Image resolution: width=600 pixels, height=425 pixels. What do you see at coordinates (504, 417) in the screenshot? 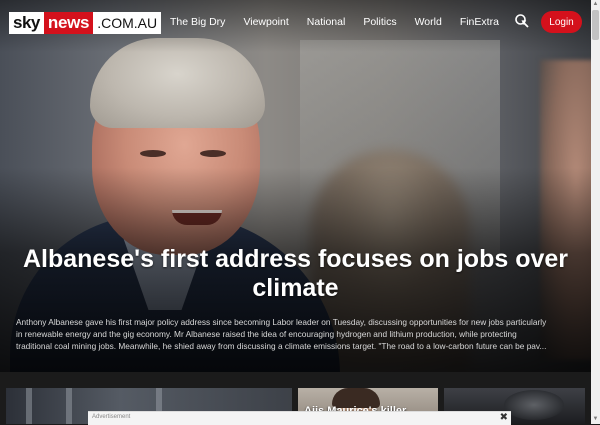
I see `close-icon: ✖` at bounding box center [504, 417].